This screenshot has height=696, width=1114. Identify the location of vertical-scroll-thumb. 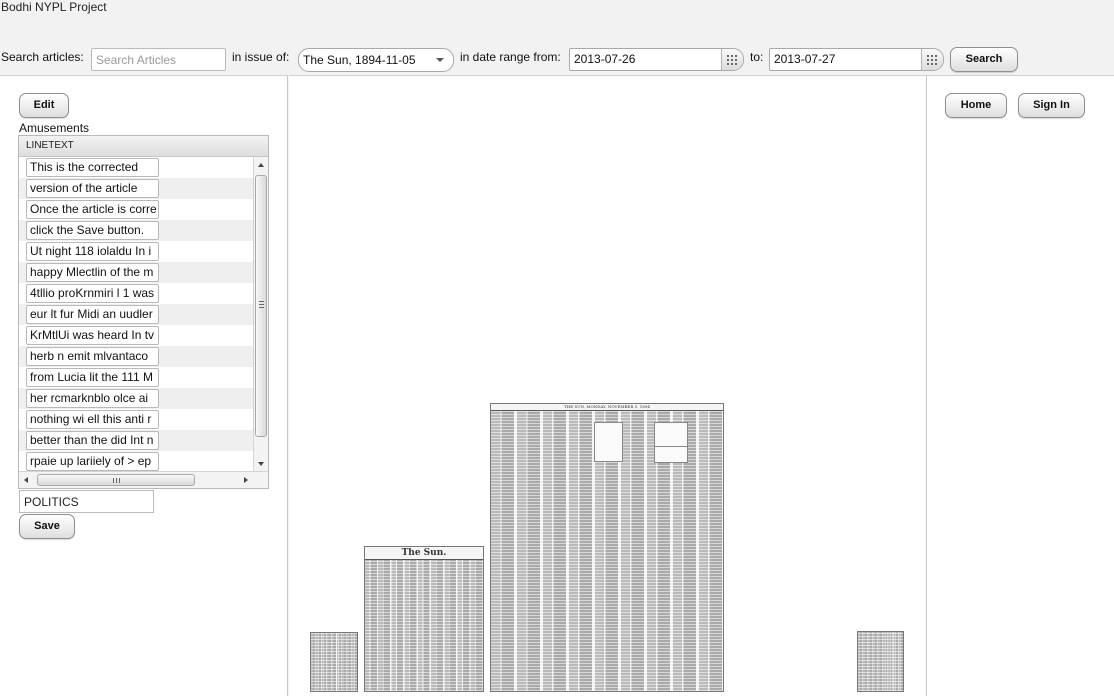
(261, 306).